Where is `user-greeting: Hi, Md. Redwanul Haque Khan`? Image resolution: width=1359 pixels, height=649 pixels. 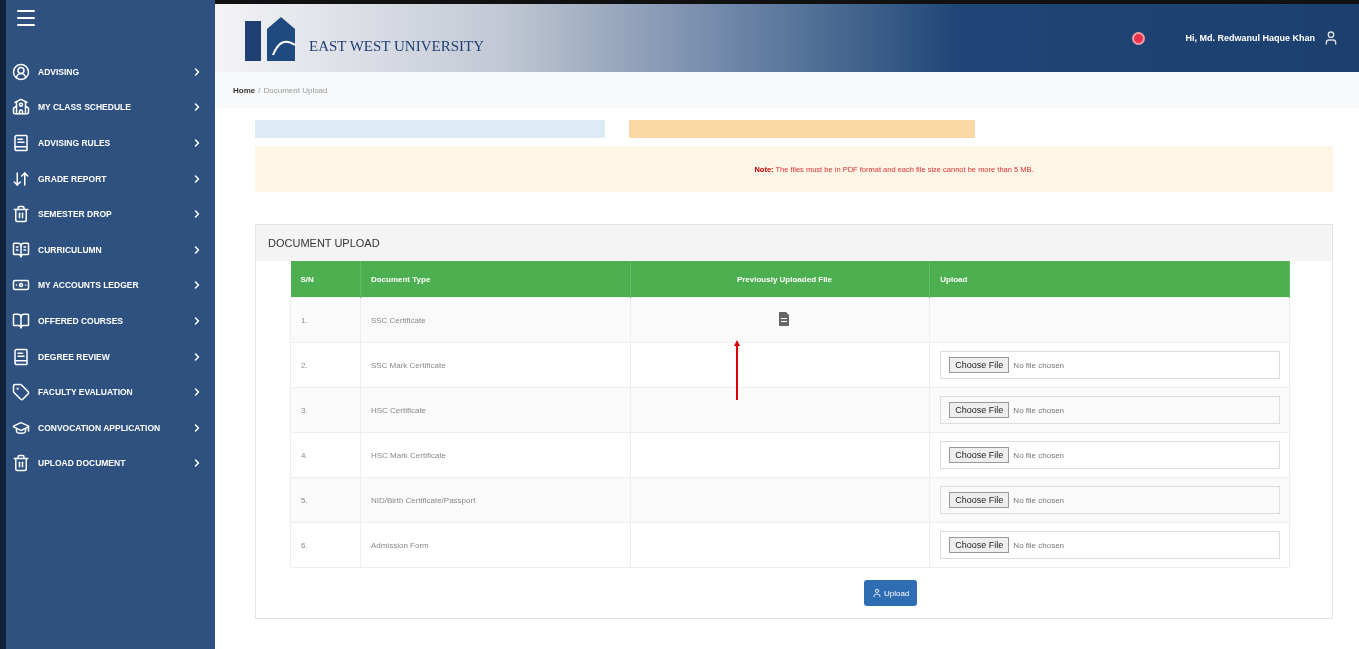 user-greeting: Hi, Md. Redwanul Haque Khan is located at coordinates (1250, 38).